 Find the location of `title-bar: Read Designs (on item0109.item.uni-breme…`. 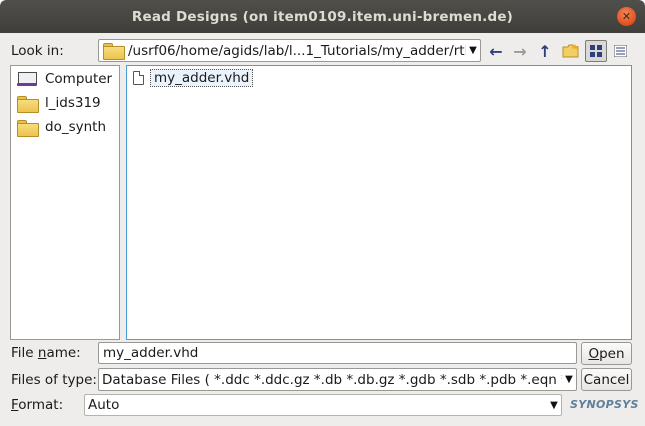

title-bar: Read Designs (on item0109.item.uni-breme… is located at coordinates (322, 16).